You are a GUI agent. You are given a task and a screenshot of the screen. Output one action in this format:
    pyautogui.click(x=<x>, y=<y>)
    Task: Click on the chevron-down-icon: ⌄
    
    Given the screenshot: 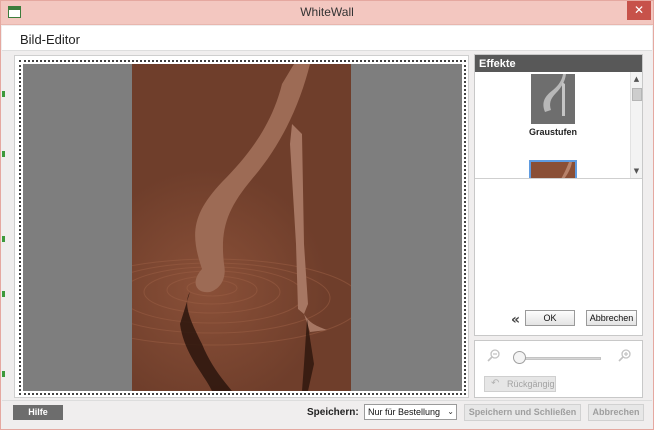 What is the action you would take?
    pyautogui.click(x=450, y=411)
    